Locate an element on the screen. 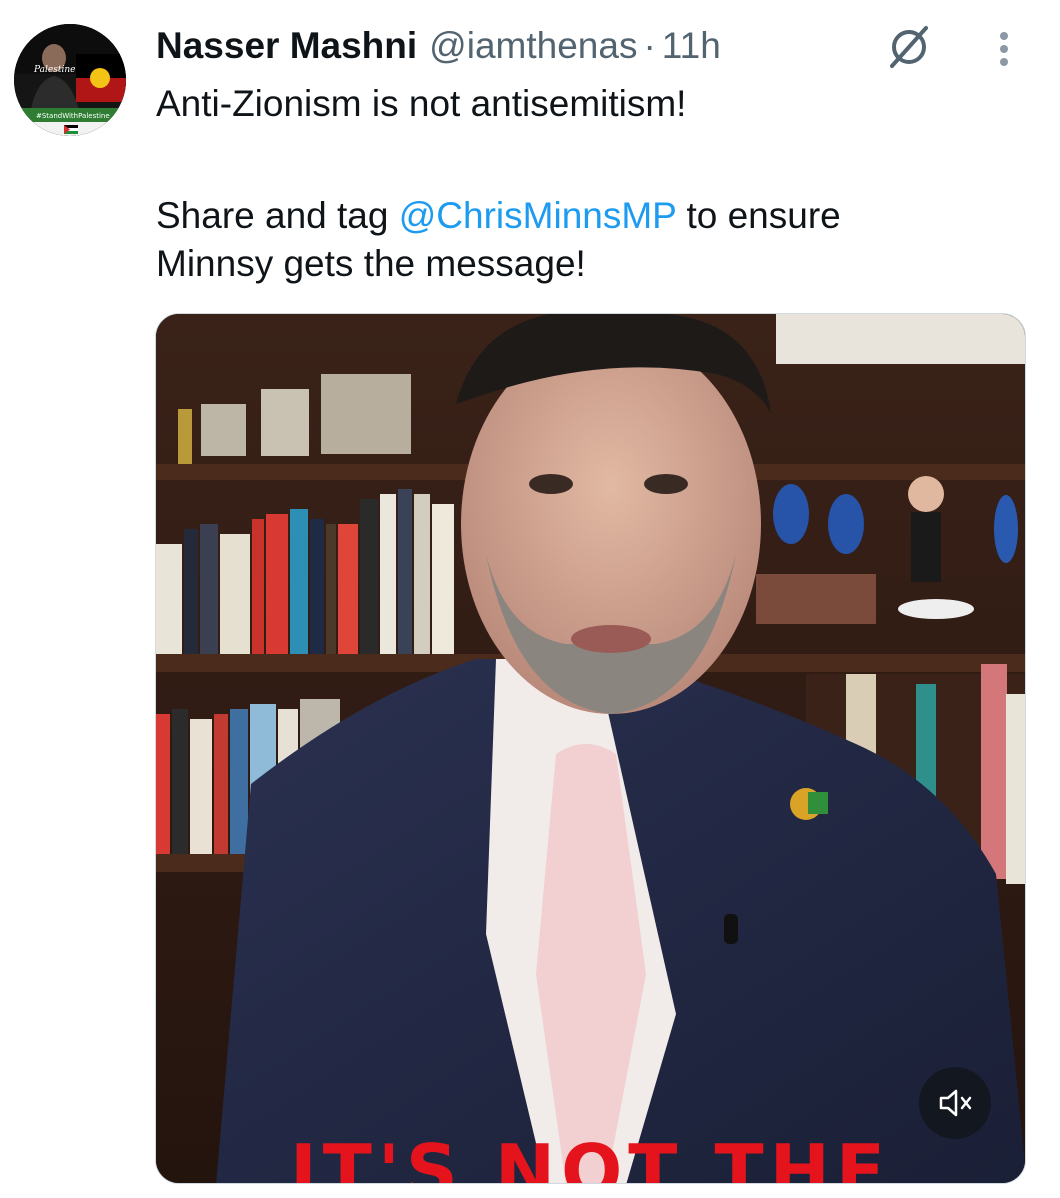 This screenshot has height=1198, width=1060. tweet-line-2: Share and tag @ChrisMinnsMP to ensure is located at coordinates (596, 216).